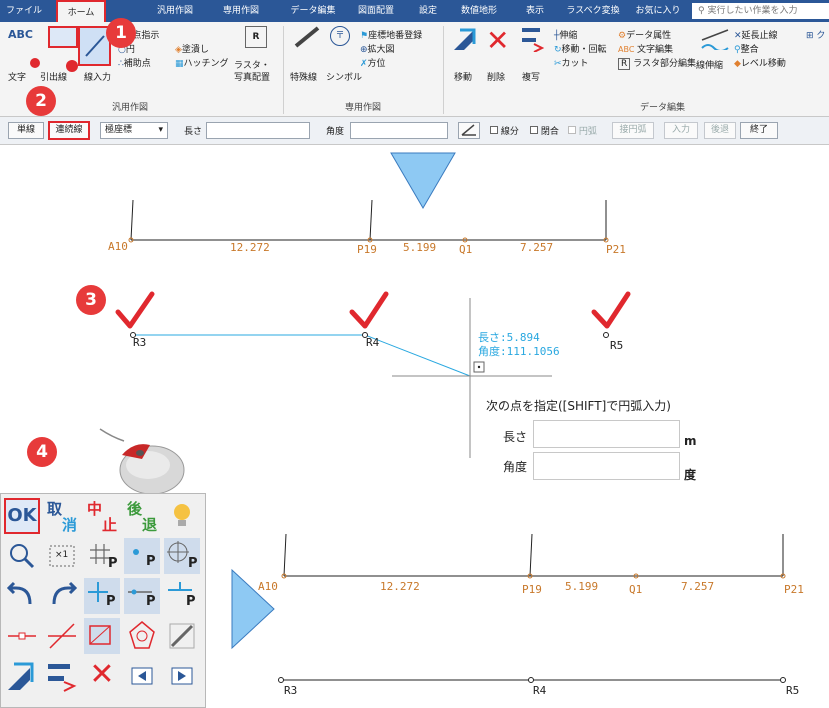  I want to click on length-field-label: 長さ, so click(515, 437).